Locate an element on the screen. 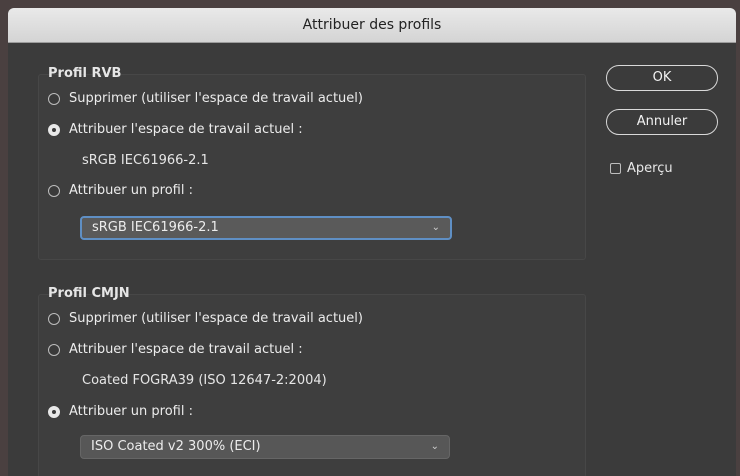  cmyk-working-space-option: Attribuer l'espace de travail actuel : is located at coordinates (175, 349).